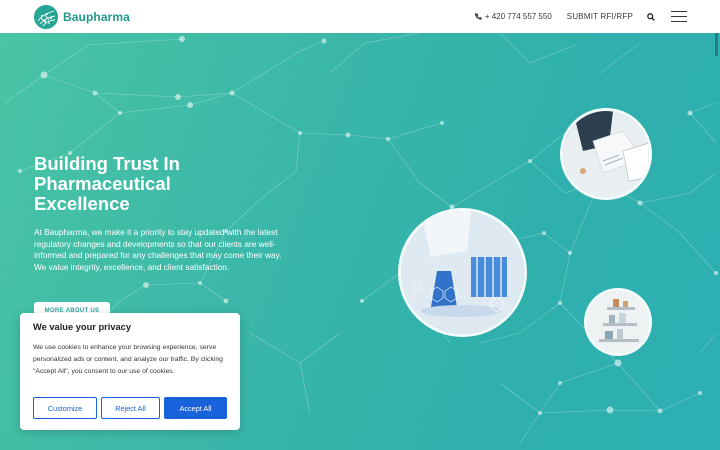  I want to click on submit-rfp-link: SUBMIT RFI/RFP, so click(600, 16).